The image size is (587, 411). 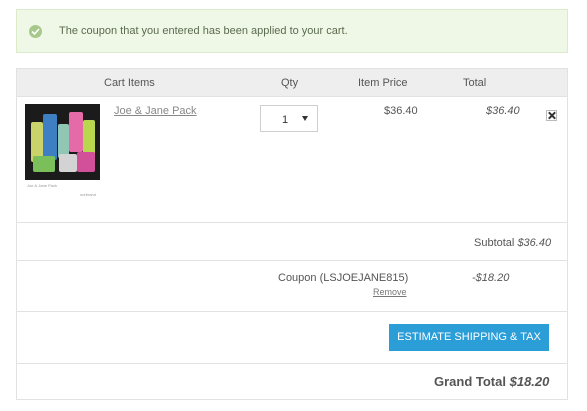 I want to click on product-name-link: Joe & Jane Pack, so click(x=155, y=111).